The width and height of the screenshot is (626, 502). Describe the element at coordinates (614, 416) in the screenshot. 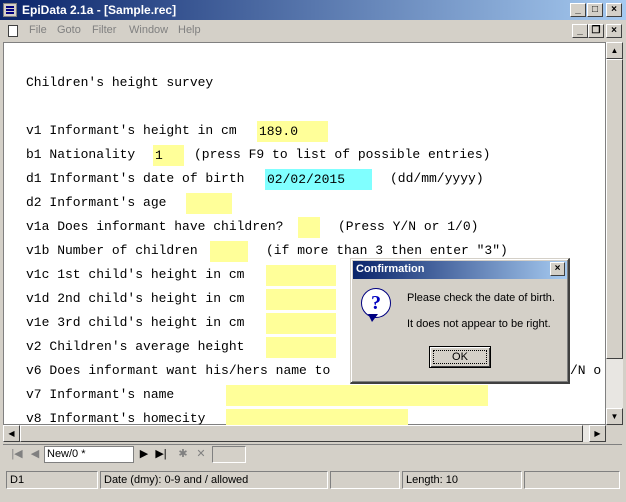

I see `scroll-down-button: ▼` at that location.